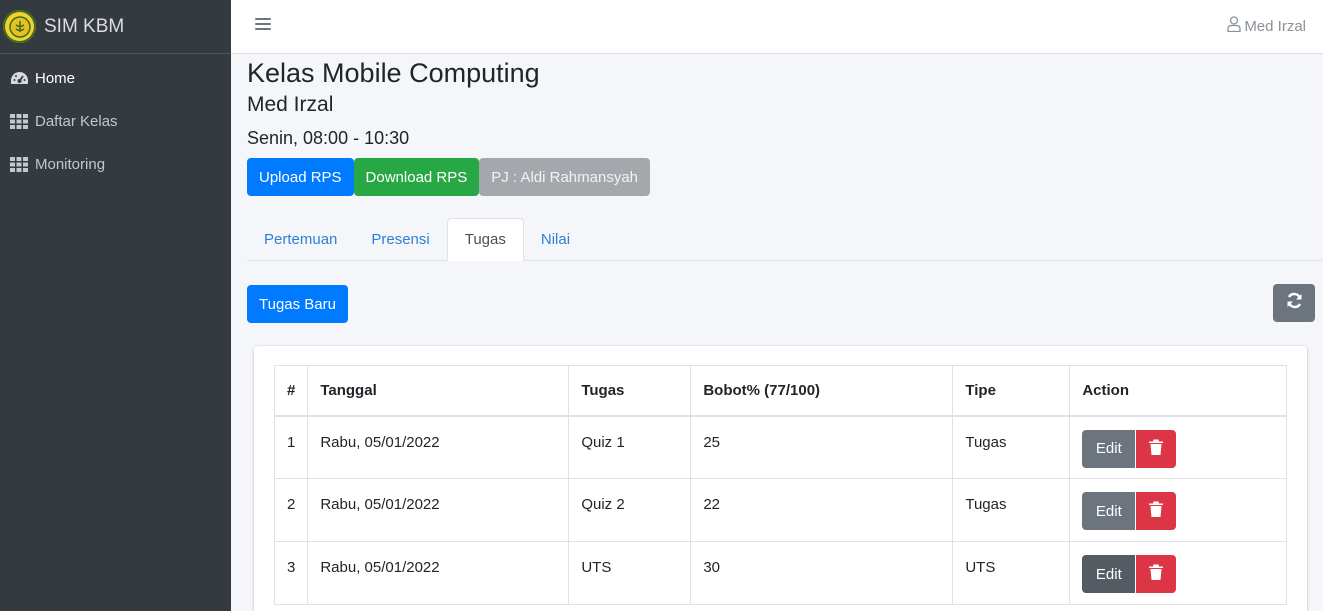 This screenshot has width=1323, height=611. What do you see at coordinates (300, 239) in the screenshot?
I see `tab-pertemuan: Pertemuan` at bounding box center [300, 239].